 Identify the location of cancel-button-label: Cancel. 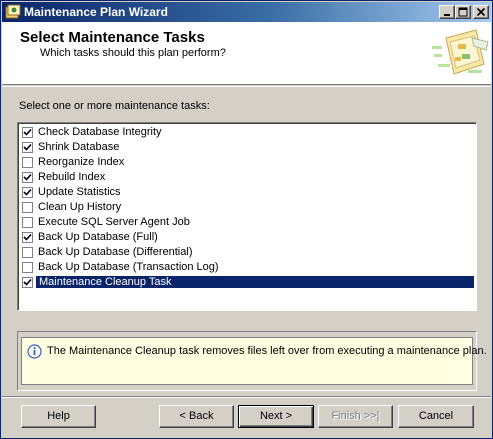
(436, 416).